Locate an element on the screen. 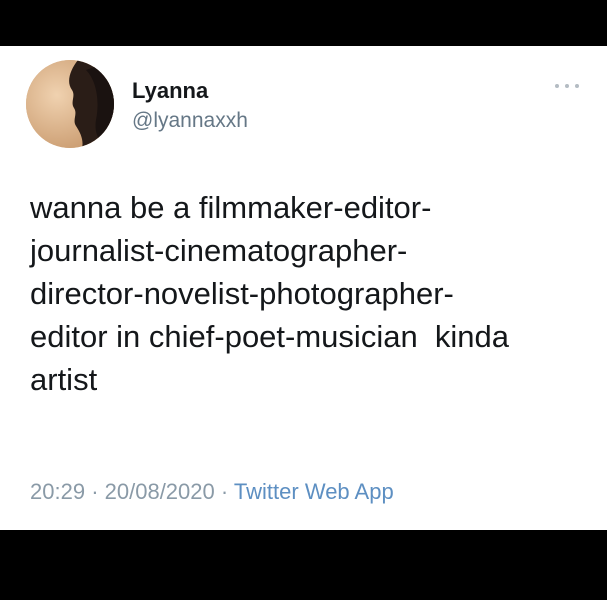 This screenshot has height=600, width=607. more-options-icon is located at coordinates (567, 86).